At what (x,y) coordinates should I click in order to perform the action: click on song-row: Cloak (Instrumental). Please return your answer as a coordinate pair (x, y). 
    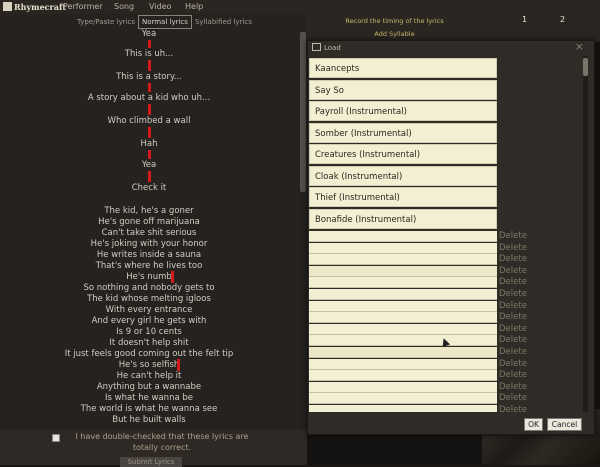
    Looking at the image, I should click on (444, 176).